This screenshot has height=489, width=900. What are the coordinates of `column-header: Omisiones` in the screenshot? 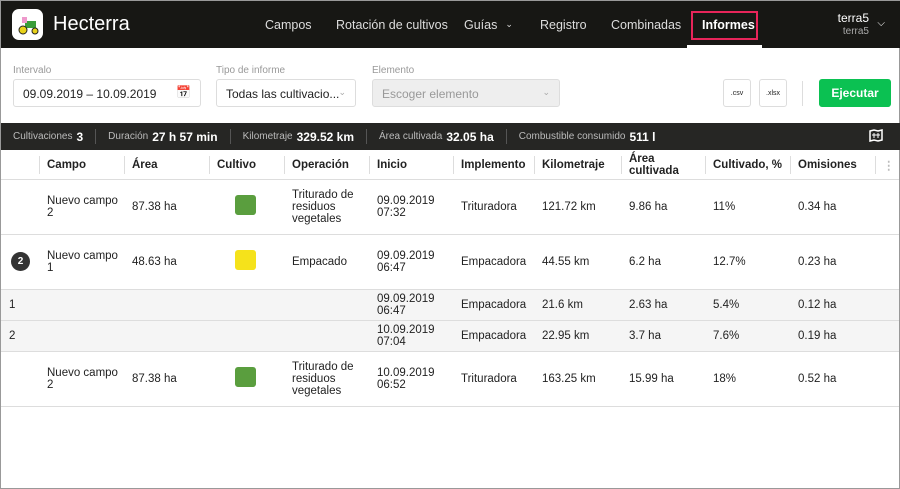 It's located at (832, 165).